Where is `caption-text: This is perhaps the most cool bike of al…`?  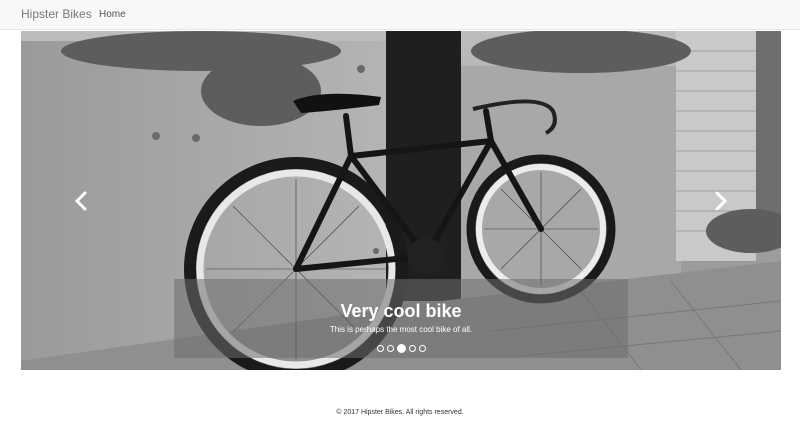
caption-text: This is perhaps the most cool bike of al… is located at coordinates (401, 329).